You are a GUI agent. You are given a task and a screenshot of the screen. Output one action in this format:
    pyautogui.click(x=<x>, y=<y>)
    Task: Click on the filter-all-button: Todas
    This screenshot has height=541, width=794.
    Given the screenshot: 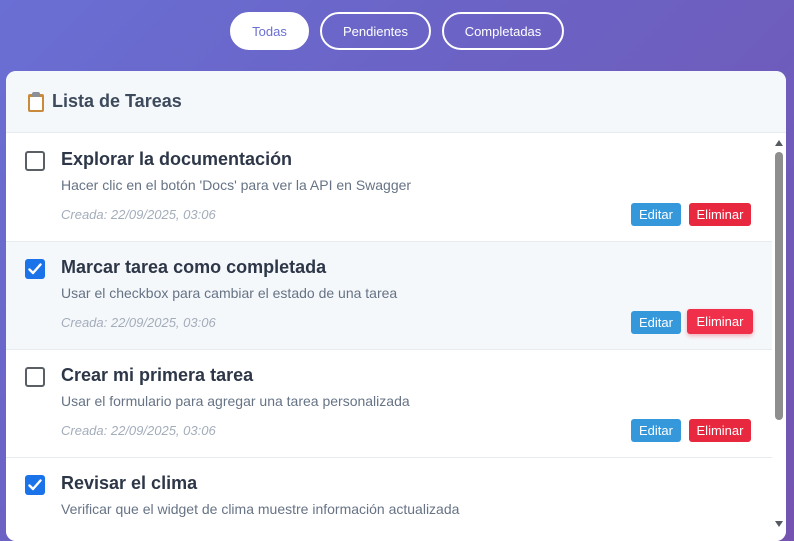 What is the action you would take?
    pyautogui.click(x=269, y=31)
    